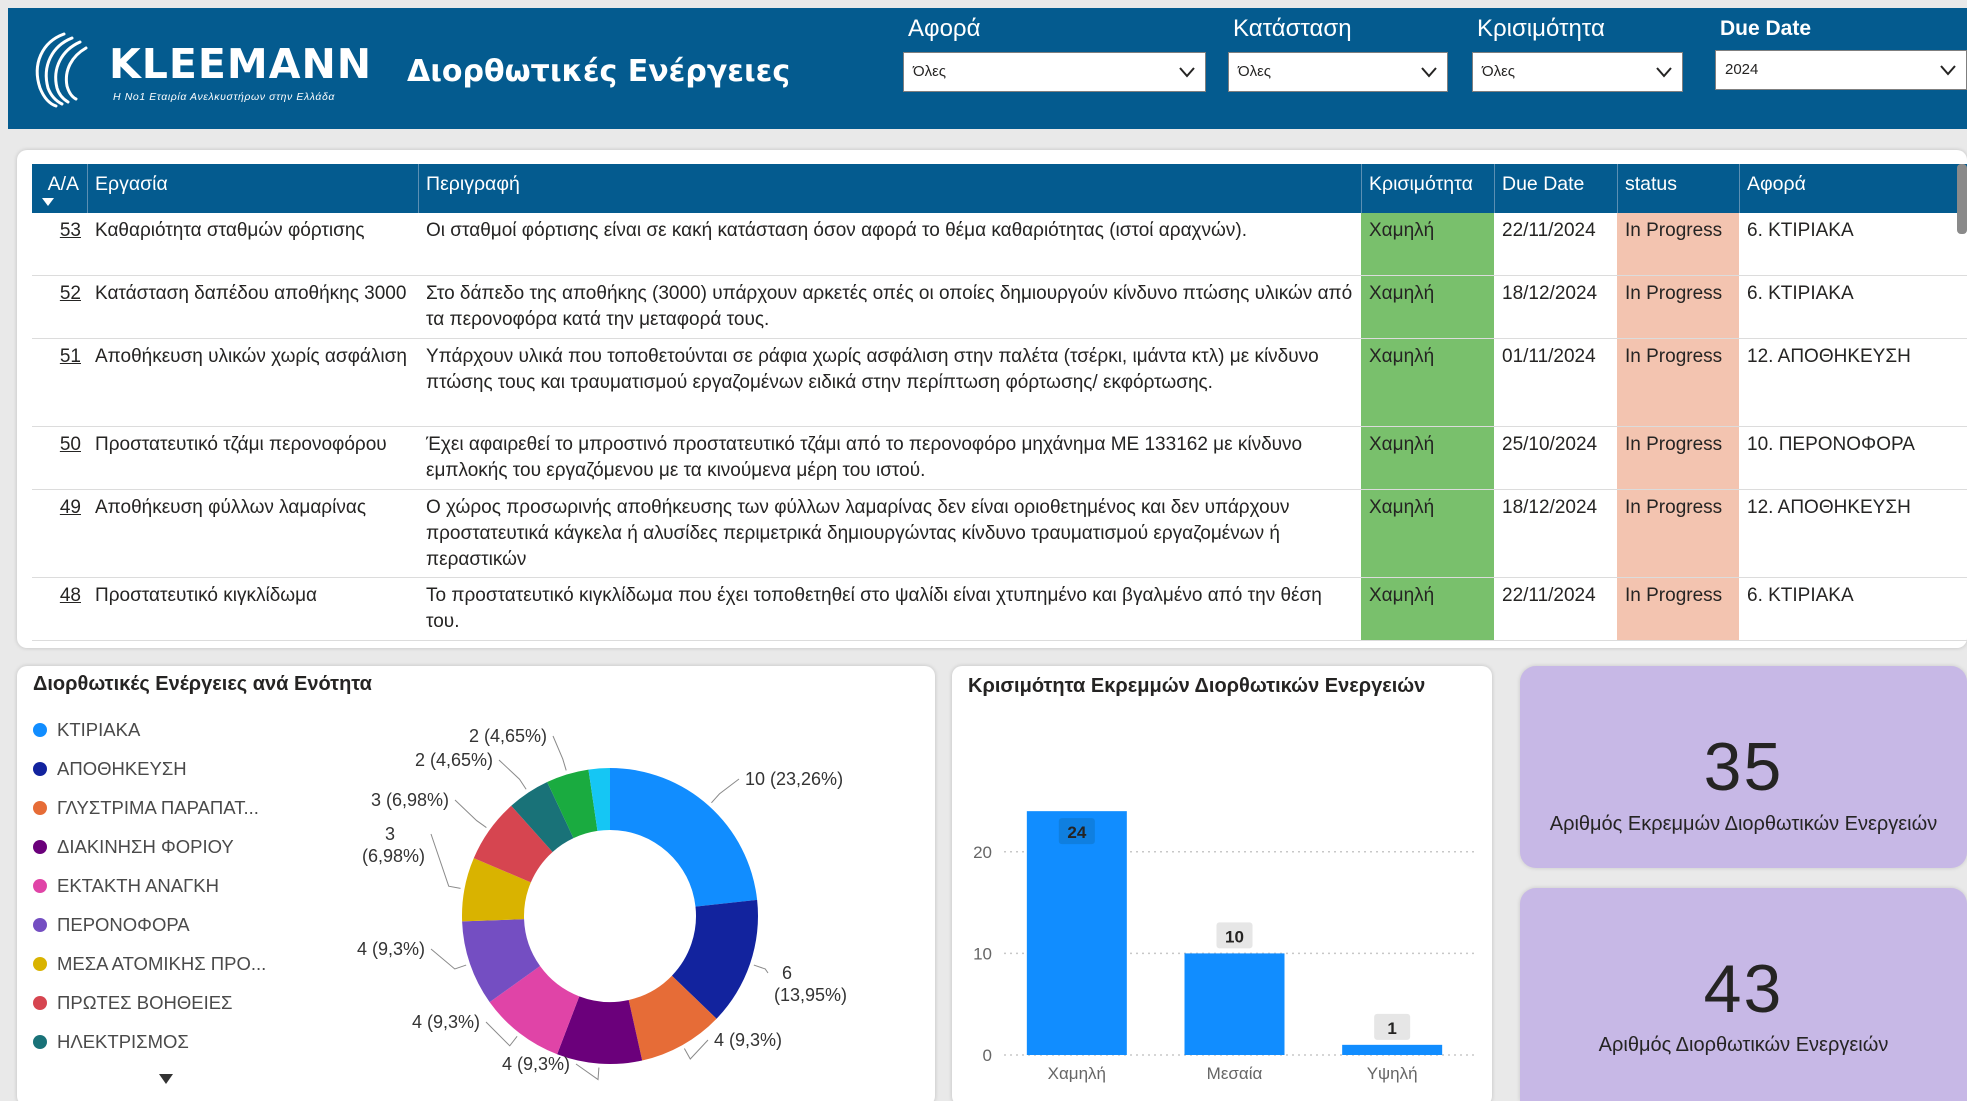 This screenshot has width=1967, height=1101. What do you see at coordinates (1577, 72) in the screenshot?
I see `filter-krisimotita-dropdown: Όλες` at bounding box center [1577, 72].